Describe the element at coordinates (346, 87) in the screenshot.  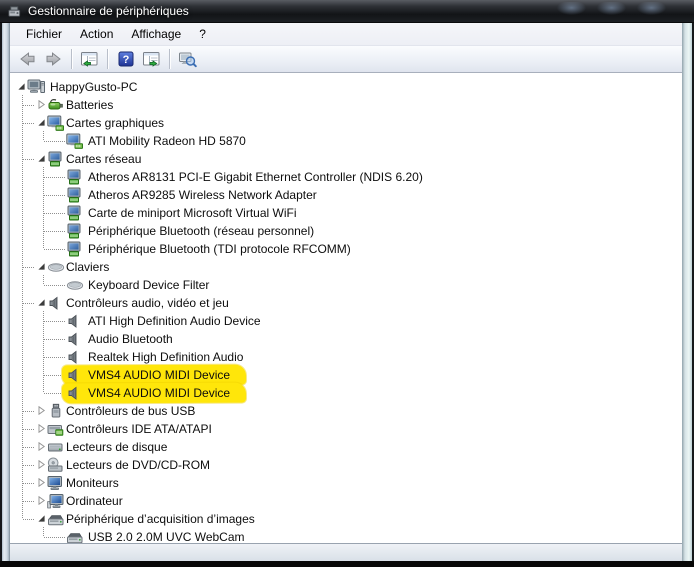
I see `tree-item: HappyGusto-PC` at that location.